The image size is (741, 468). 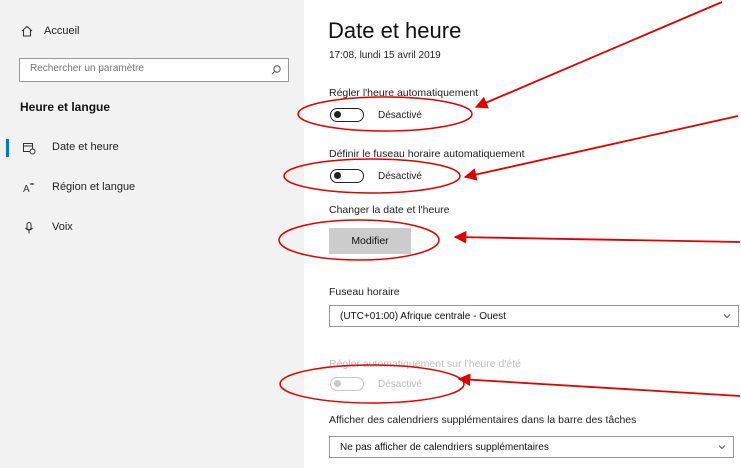 I want to click on modify-button: Modifier, so click(x=370, y=241).